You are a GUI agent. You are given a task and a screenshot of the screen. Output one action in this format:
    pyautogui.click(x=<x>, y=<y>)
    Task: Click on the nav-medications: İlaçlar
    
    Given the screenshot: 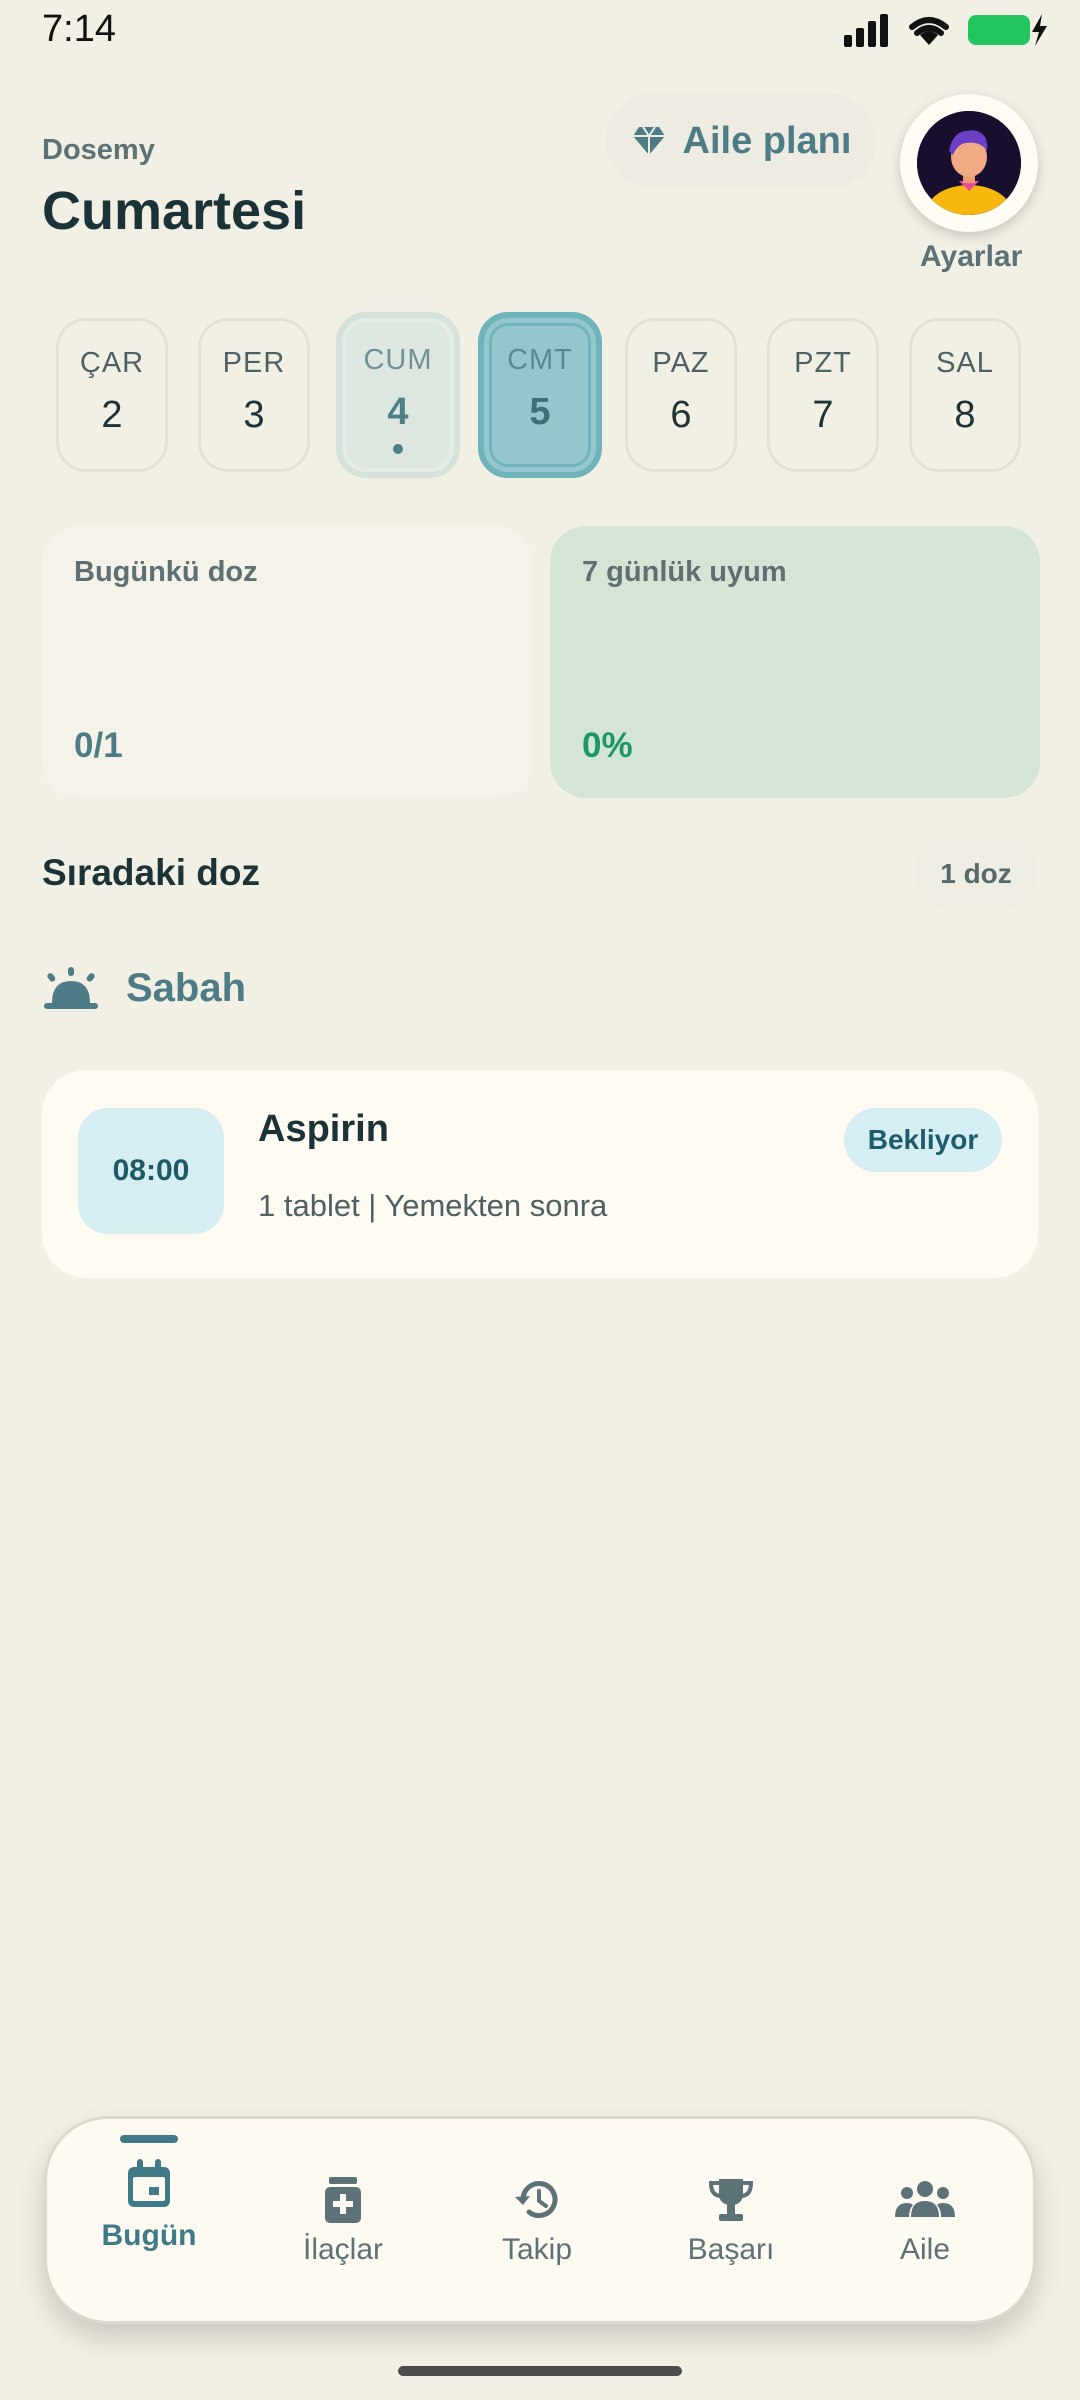 What is the action you would take?
    pyautogui.click(x=343, y=2223)
    